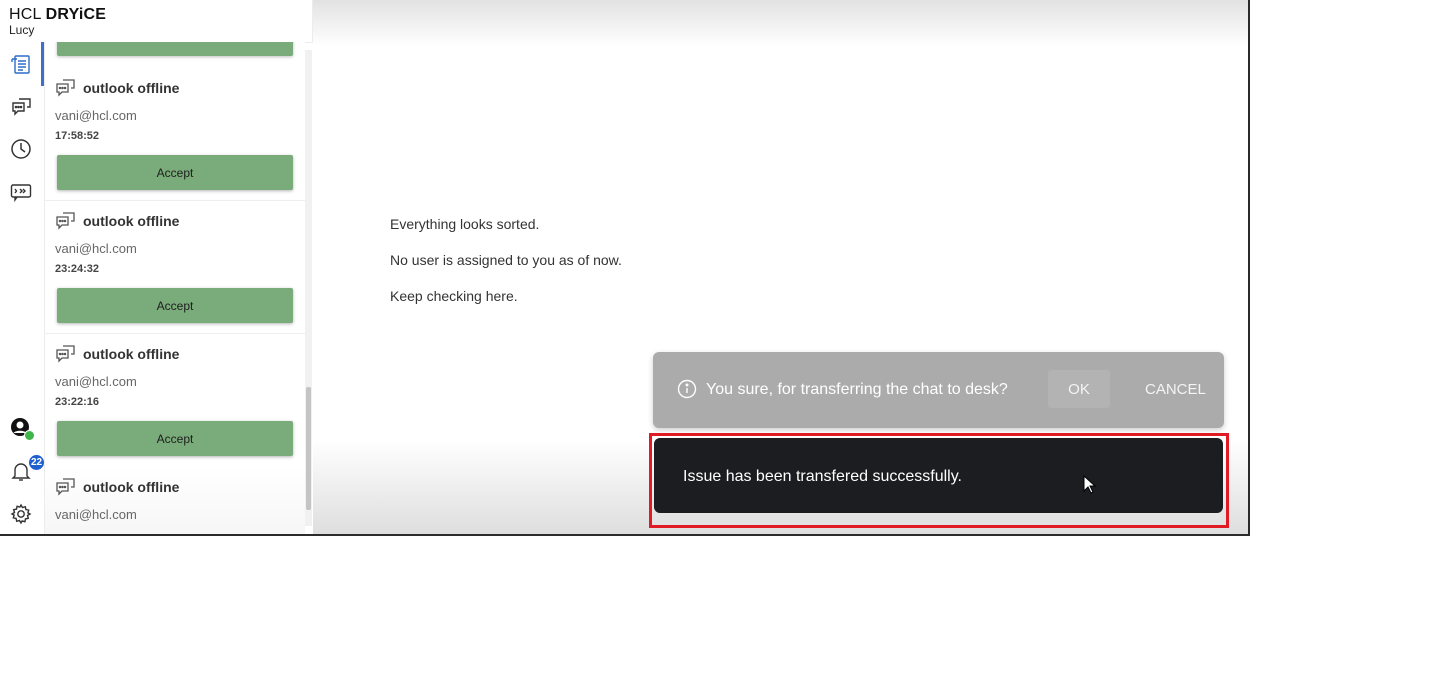 This screenshot has height=679, width=1431. I want to click on brand-header: HCL DRYiCE Lucy, so click(156, 21).